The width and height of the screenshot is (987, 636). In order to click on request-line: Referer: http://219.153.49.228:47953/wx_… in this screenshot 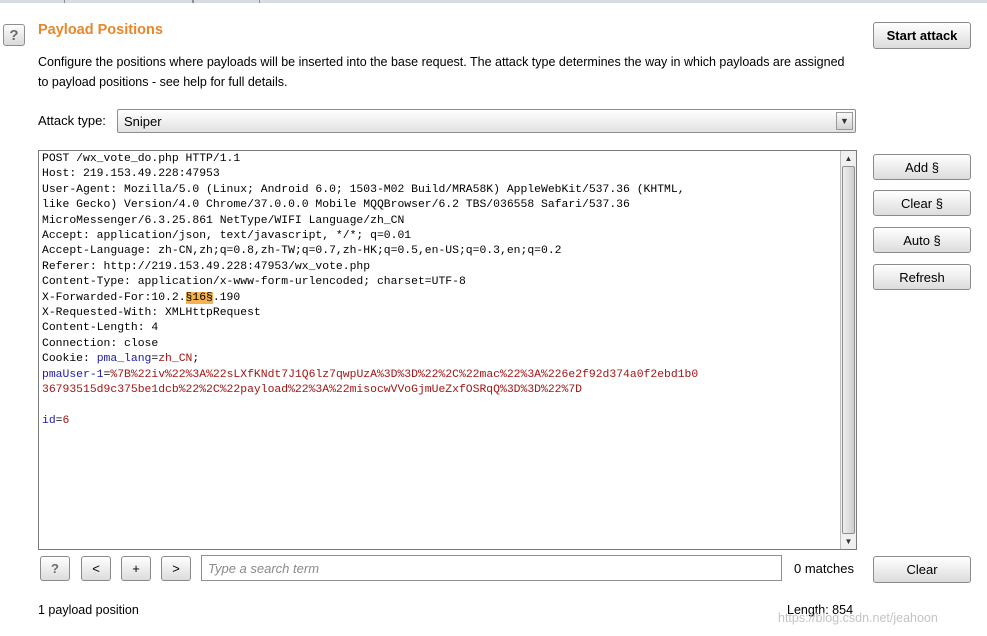, I will do `click(206, 266)`.